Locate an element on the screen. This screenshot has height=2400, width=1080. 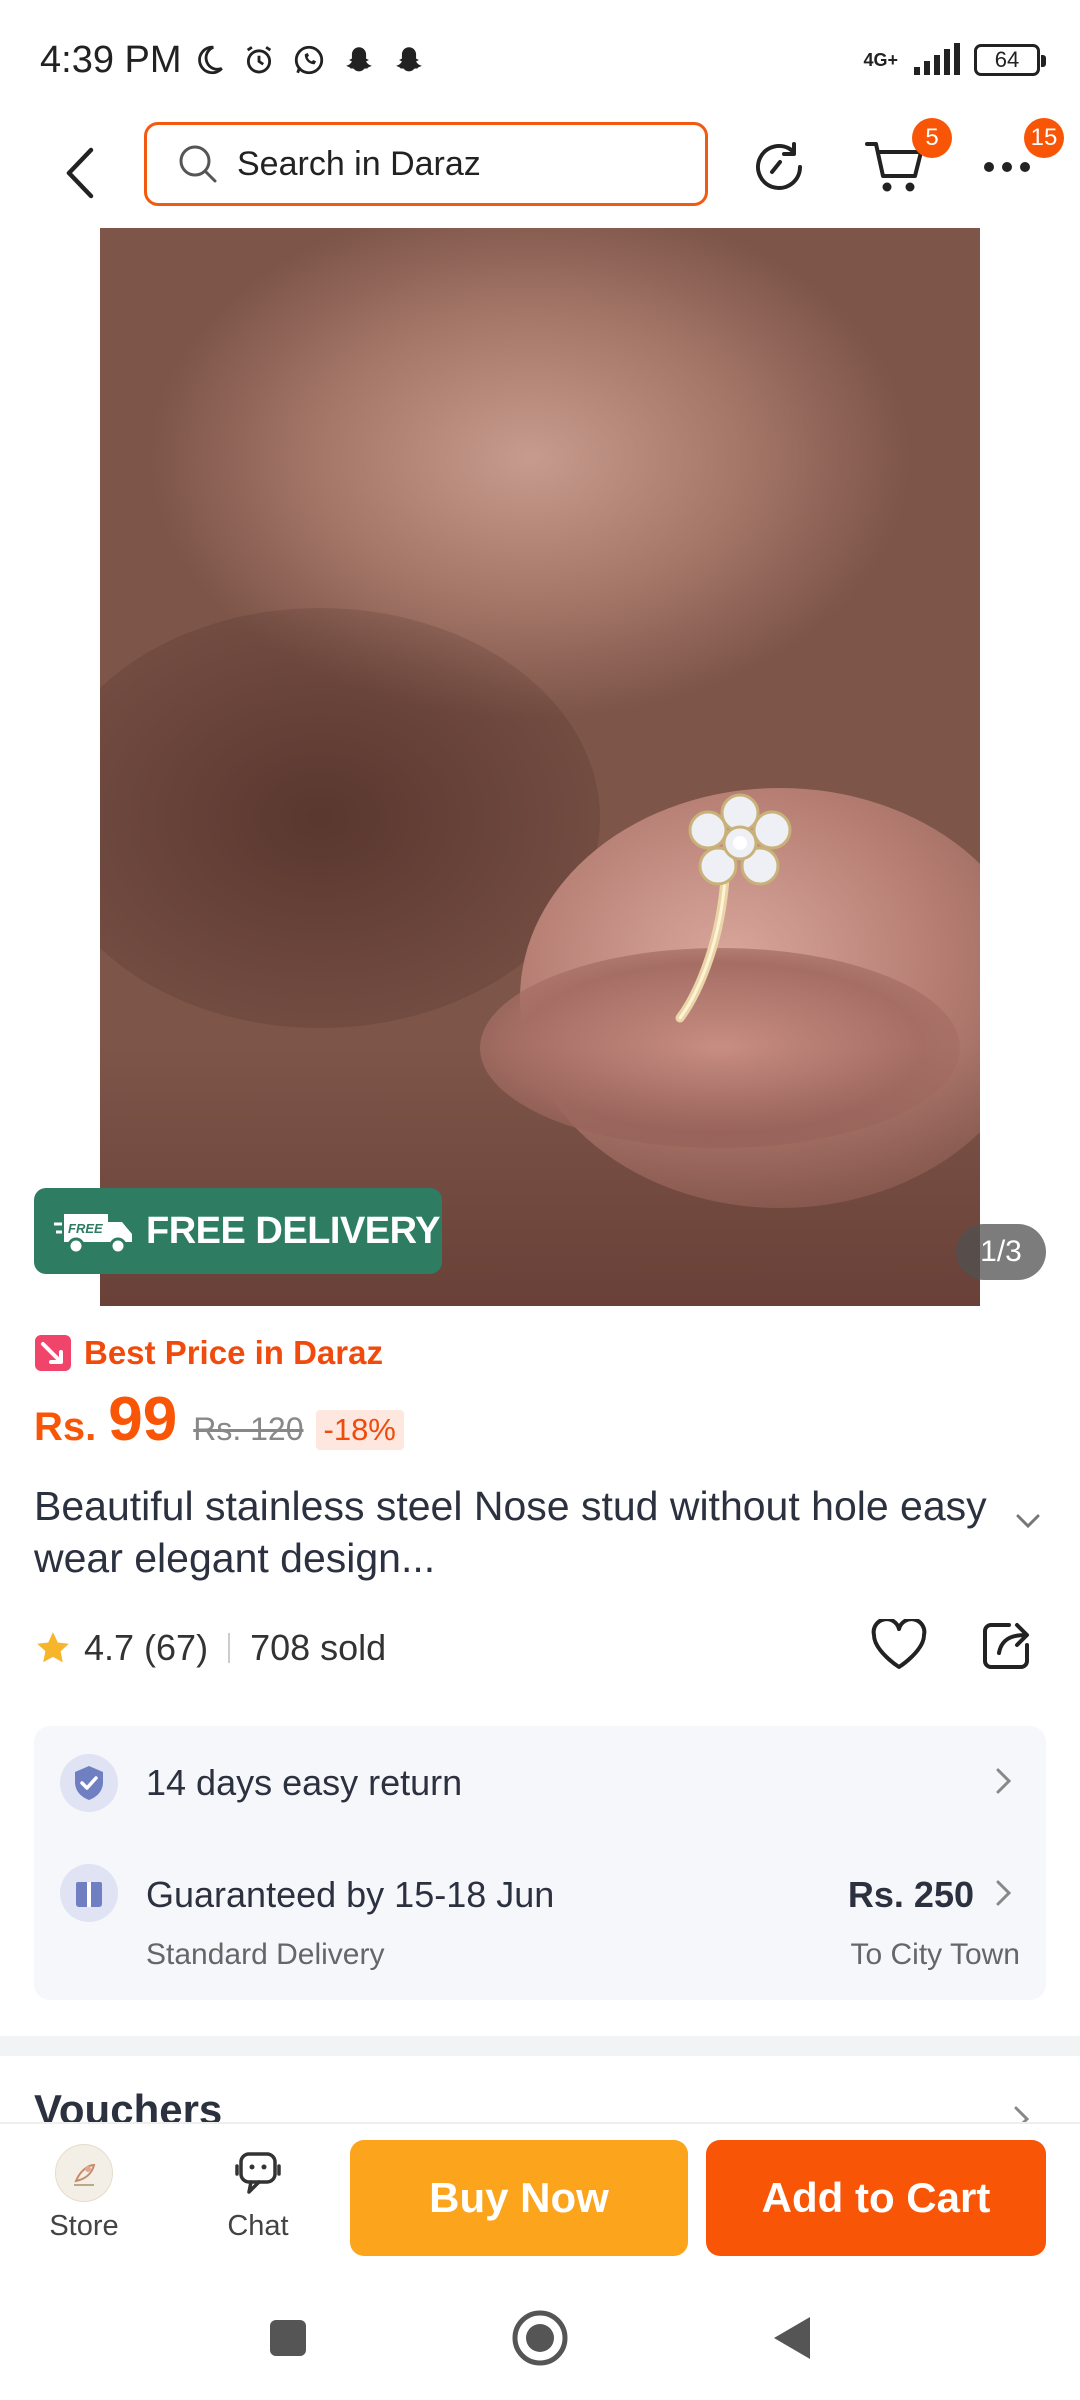
buy-now-button: Buy Now is located at coordinates (519, 2198).